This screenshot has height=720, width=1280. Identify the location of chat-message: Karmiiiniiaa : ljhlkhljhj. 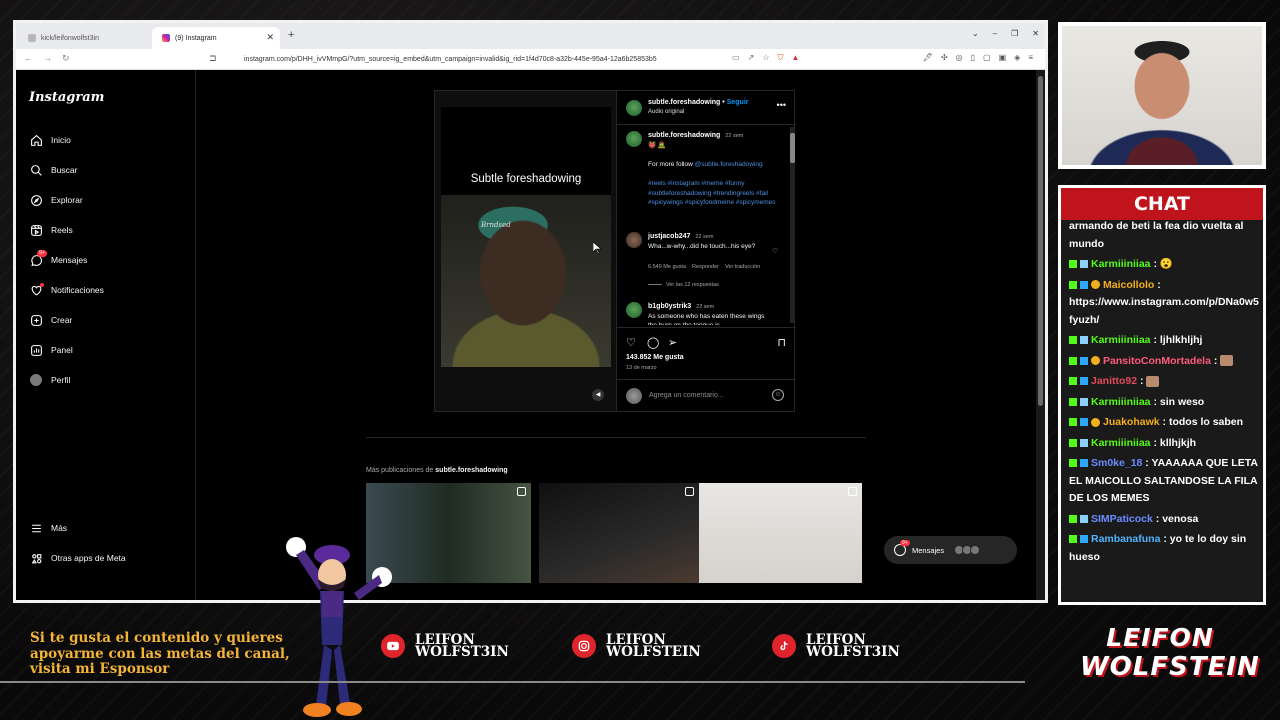
(1164, 341).